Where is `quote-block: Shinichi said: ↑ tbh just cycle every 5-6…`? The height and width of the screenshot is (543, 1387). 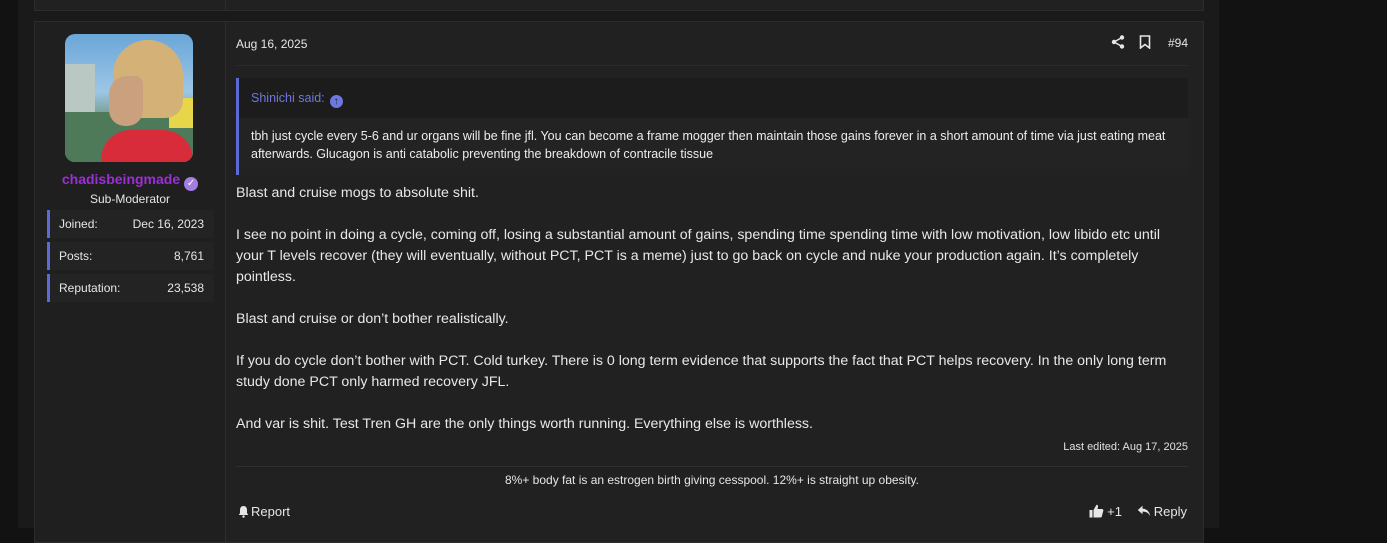 quote-block: Shinichi said: ↑ tbh just cycle every 5-6… is located at coordinates (712, 126).